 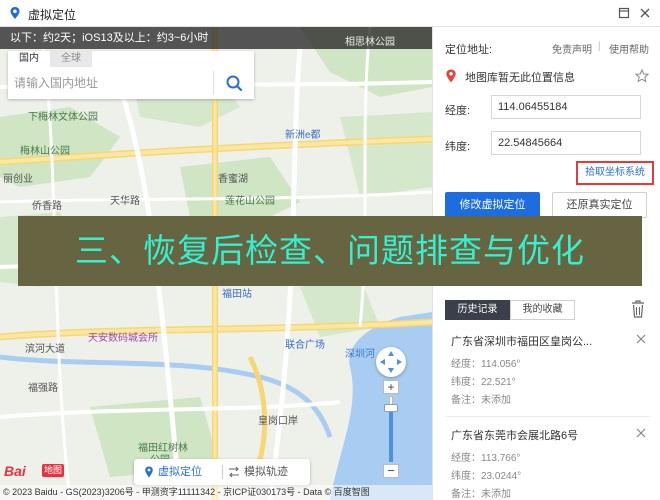 I want to click on restore-button, so click(x=624, y=13).